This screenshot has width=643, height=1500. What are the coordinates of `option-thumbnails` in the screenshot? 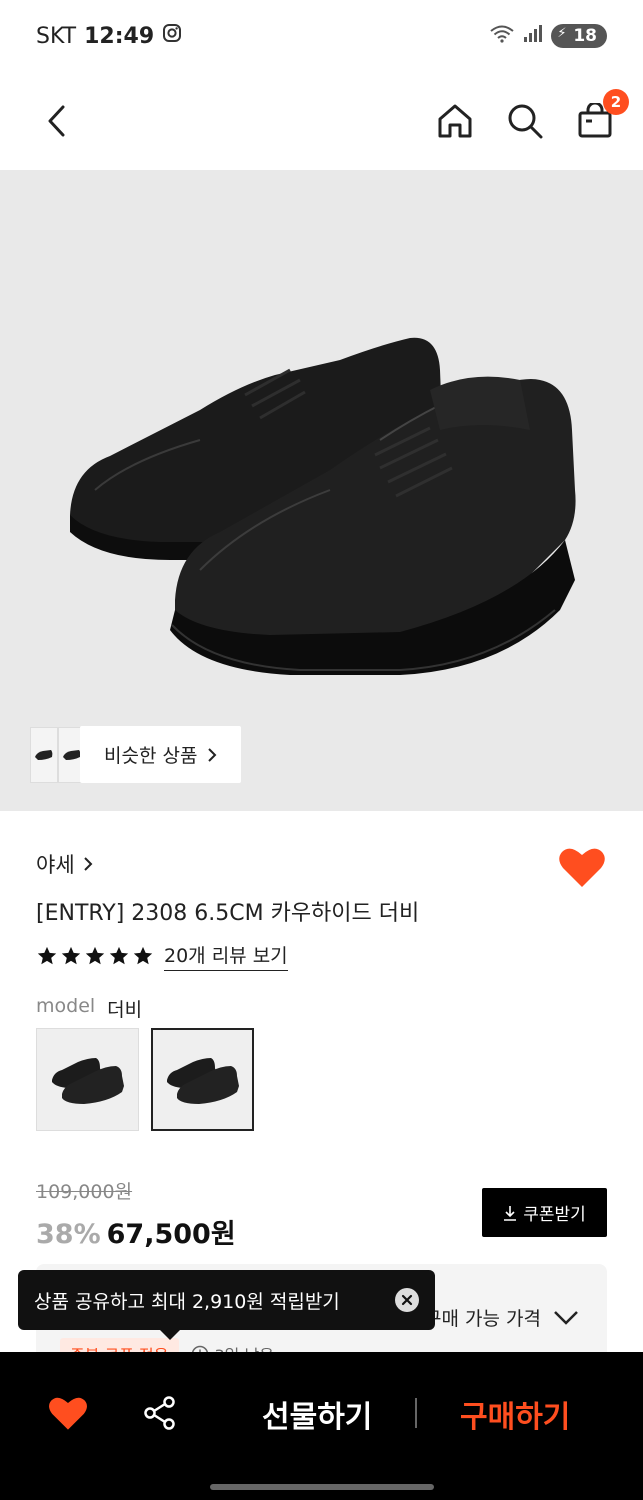 It's located at (145, 1079).